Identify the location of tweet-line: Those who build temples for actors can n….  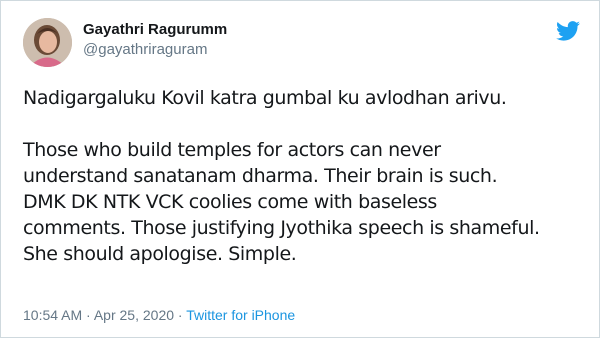
(232, 150).